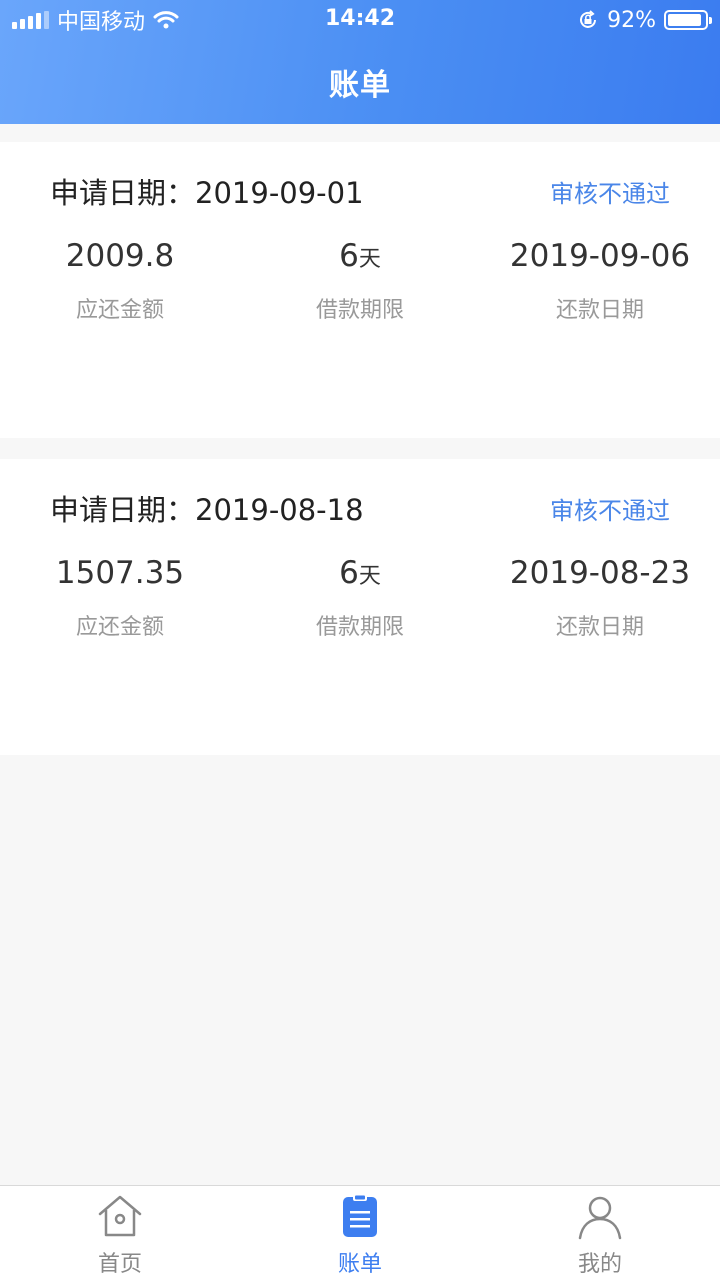 Image resolution: width=720 pixels, height=1280 pixels. I want to click on rotation-lock-icon, so click(588, 19).